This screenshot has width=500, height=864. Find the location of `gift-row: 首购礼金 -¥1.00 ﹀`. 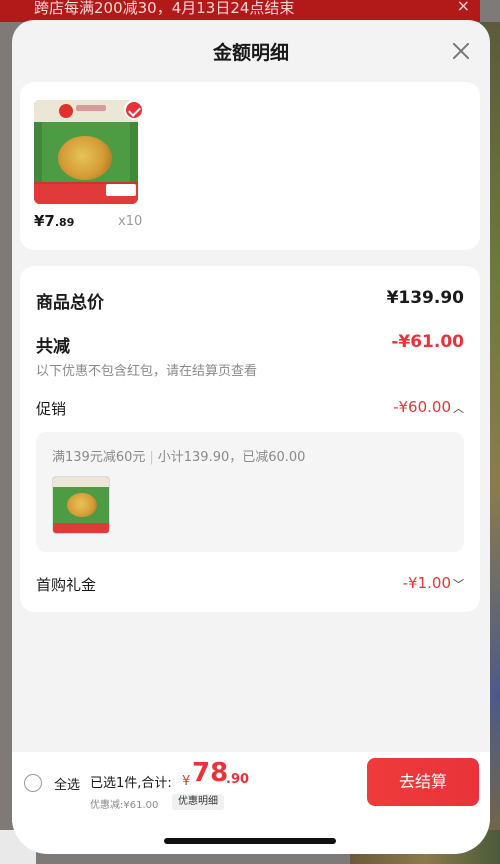

gift-row: 首购礼金 -¥1.00 ﹀ is located at coordinates (250, 584).